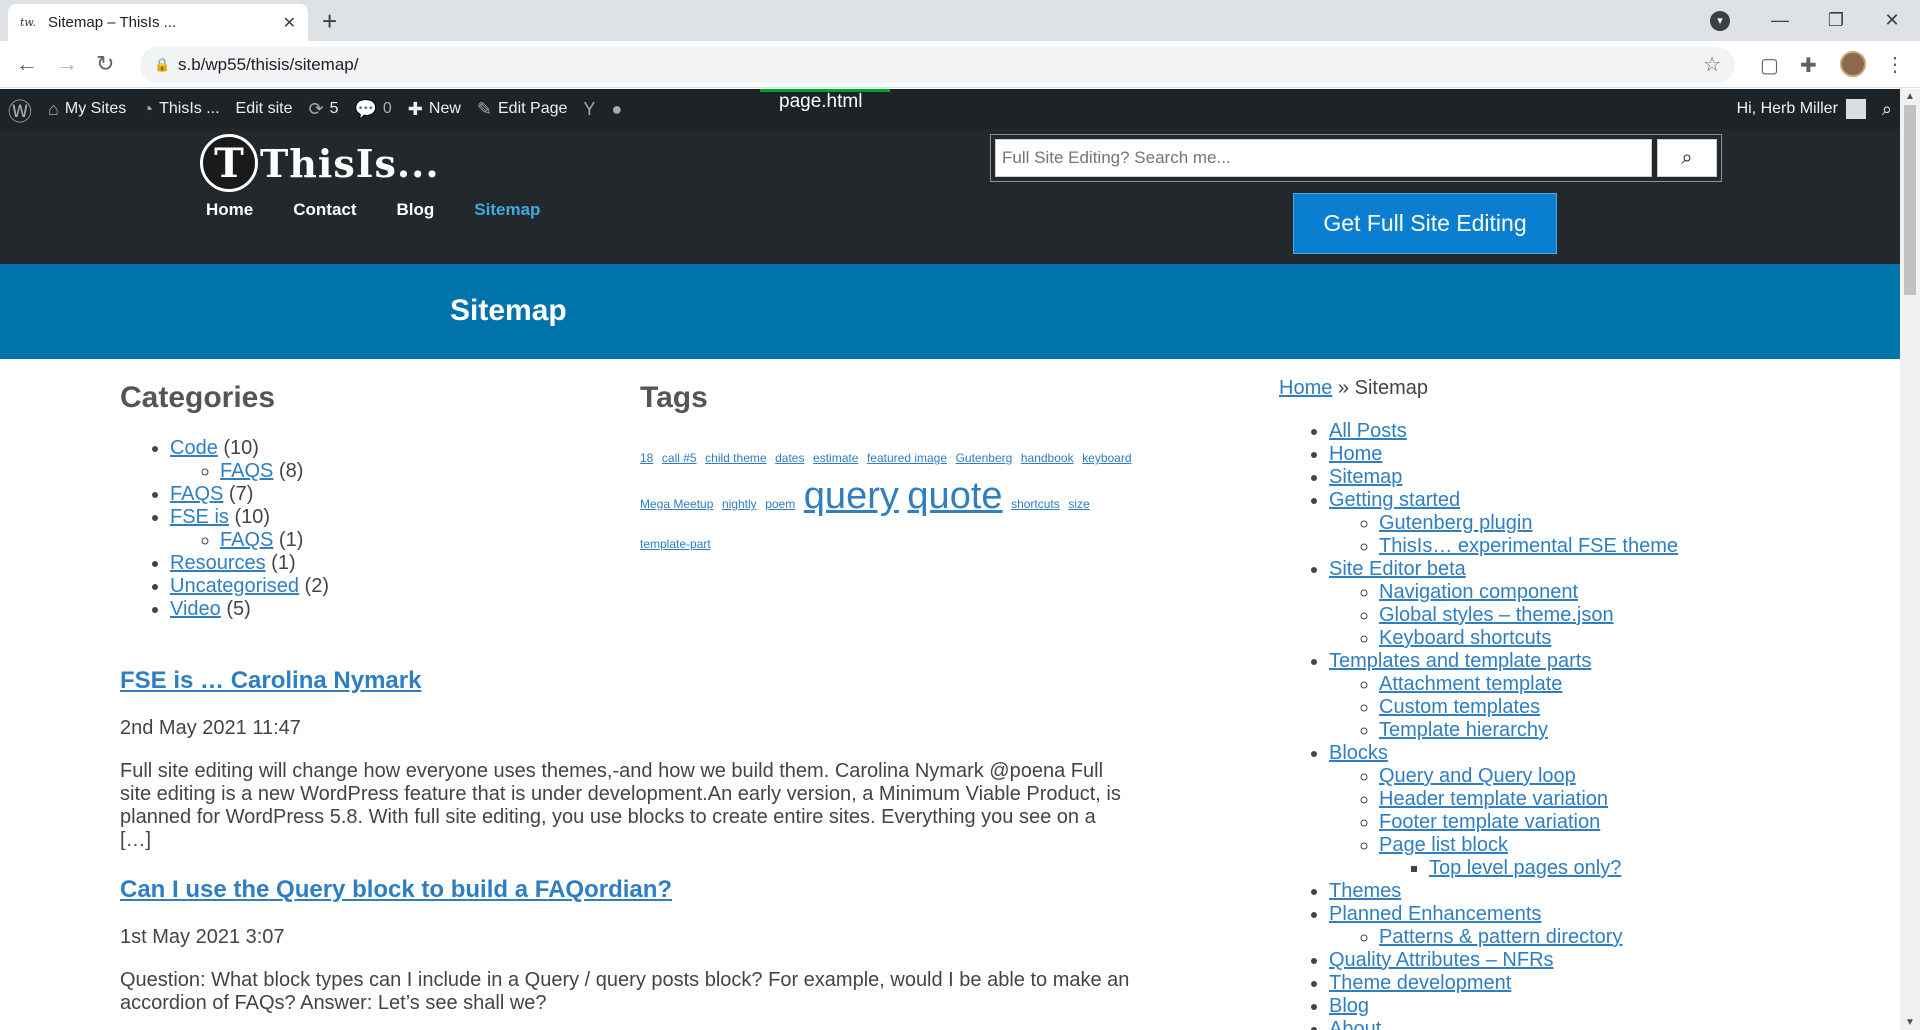 Image resolution: width=1920 pixels, height=1030 pixels. Describe the element at coordinates (234, 586) in the screenshot. I see `category-link: Uncategorised` at that location.